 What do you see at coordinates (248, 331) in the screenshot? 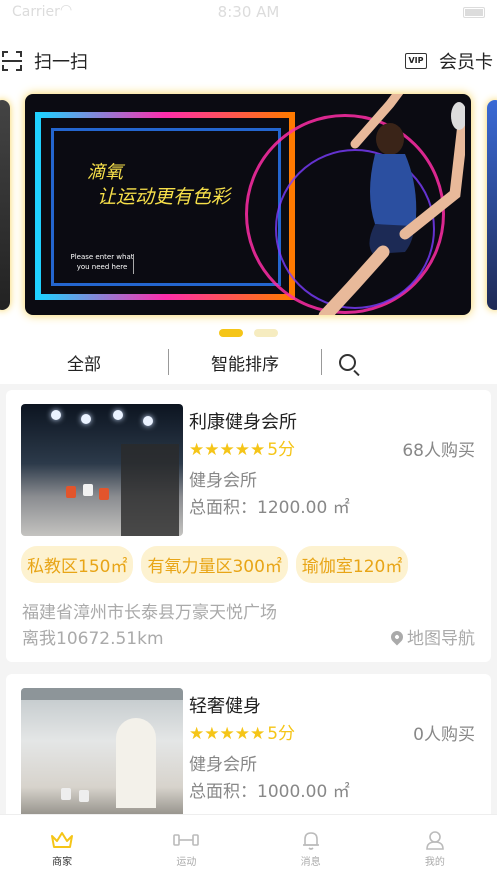
I see `carousel-indicator` at bounding box center [248, 331].